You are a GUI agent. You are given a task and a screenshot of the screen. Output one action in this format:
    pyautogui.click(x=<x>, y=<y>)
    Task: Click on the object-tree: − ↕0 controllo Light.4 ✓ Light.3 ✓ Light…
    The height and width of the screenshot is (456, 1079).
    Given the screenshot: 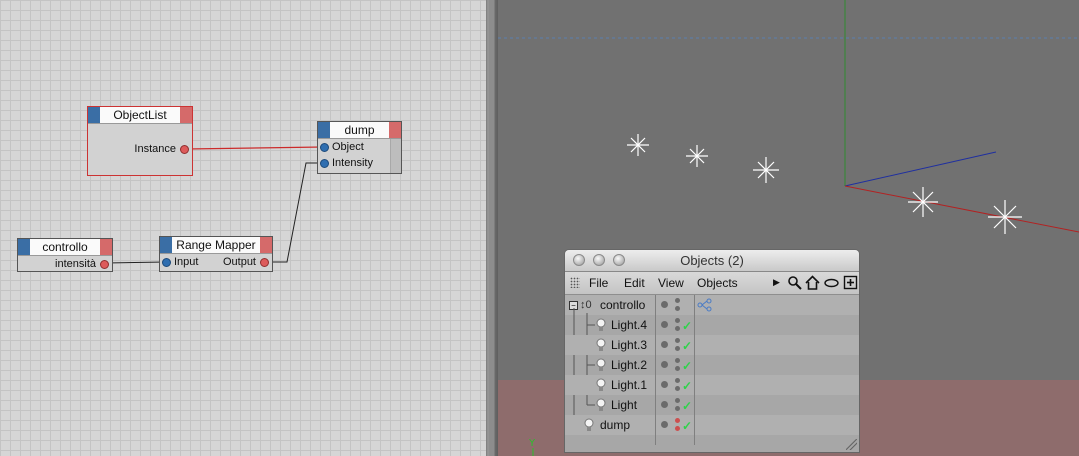 What is the action you would take?
    pyautogui.click(x=712, y=373)
    